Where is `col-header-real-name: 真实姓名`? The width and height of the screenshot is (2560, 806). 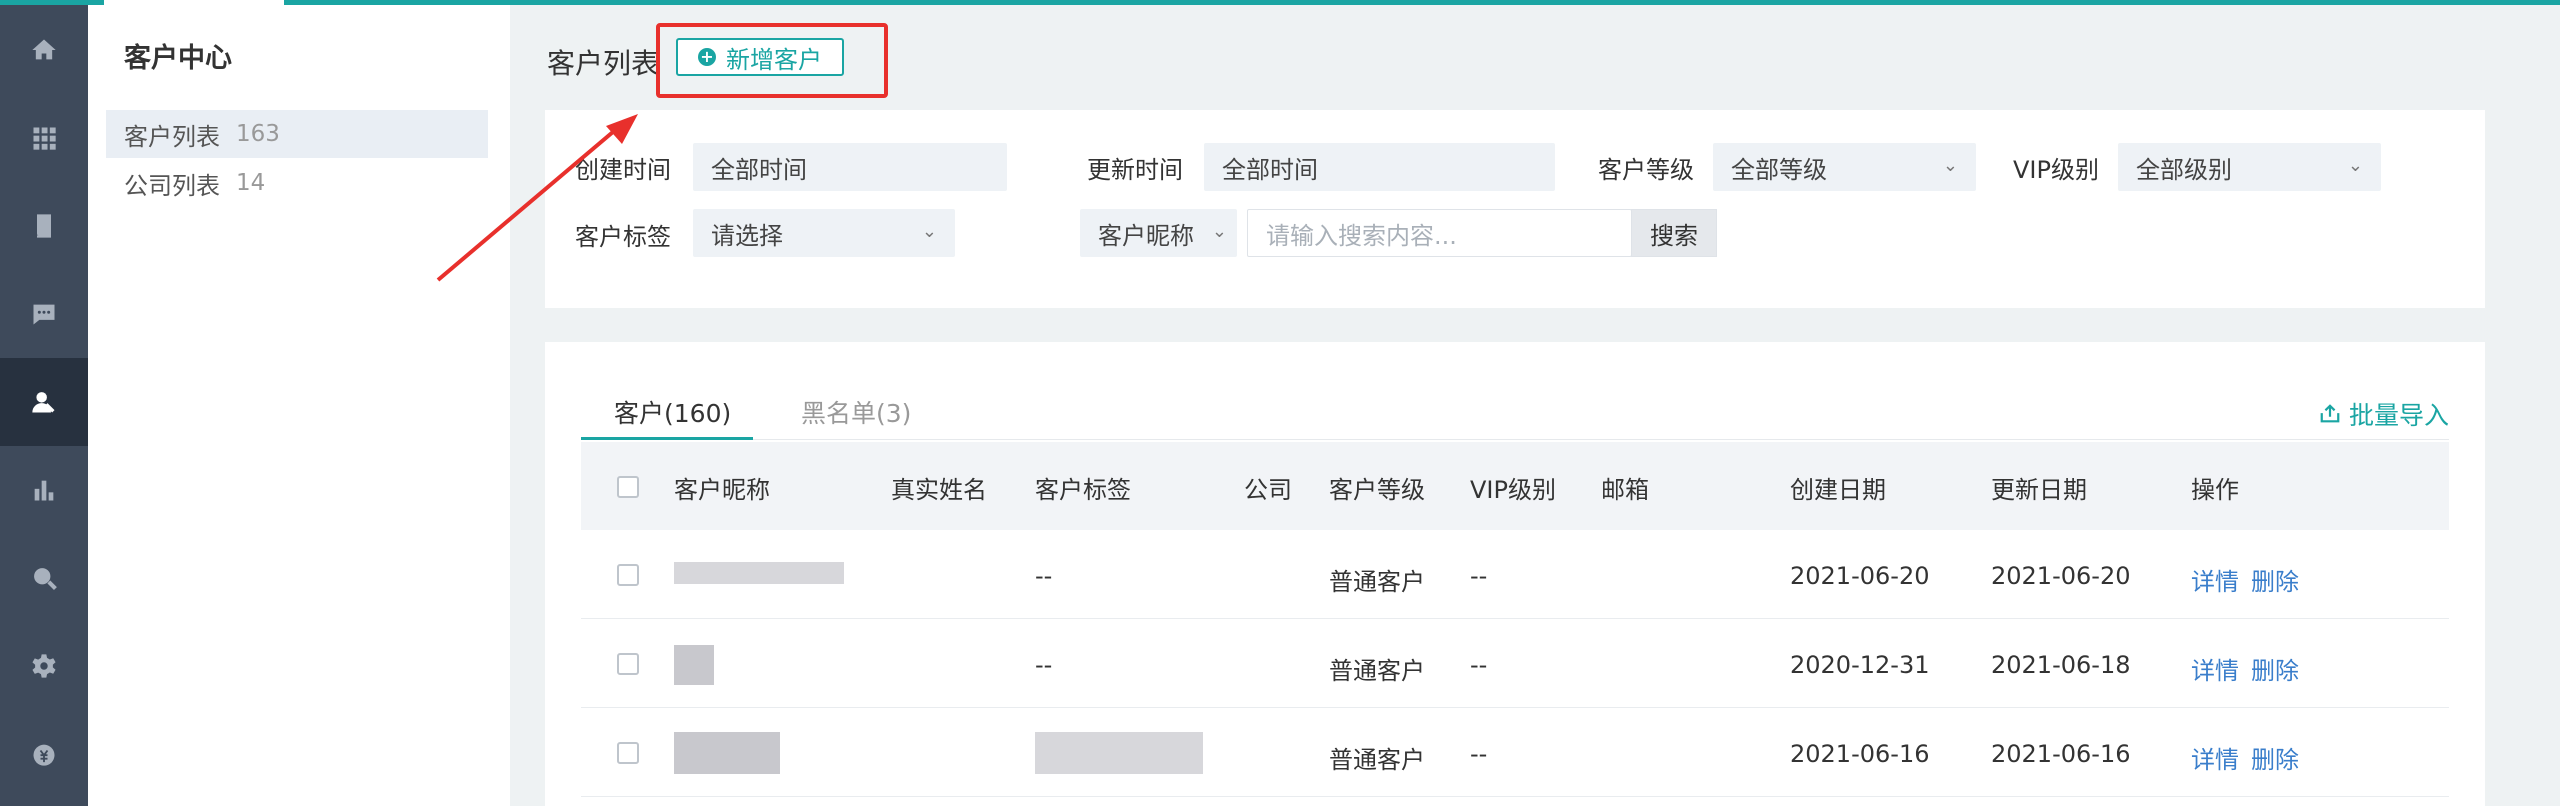 col-header-real-name: 真实姓名 is located at coordinates (939, 490).